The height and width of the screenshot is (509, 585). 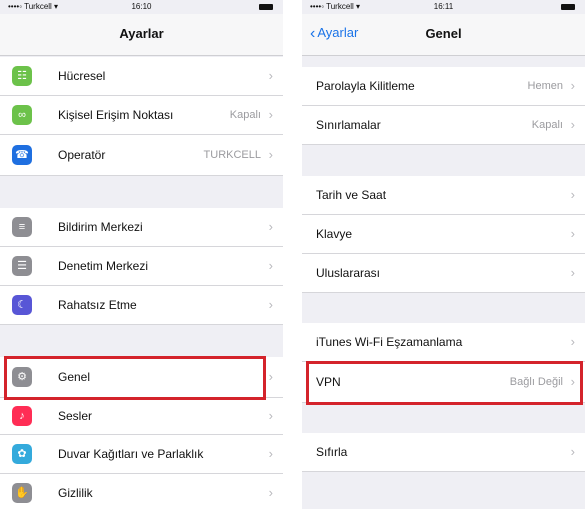 What do you see at coordinates (443, 452) in the screenshot?
I see `settings-item-reset: Sıfırla ›` at bounding box center [443, 452].